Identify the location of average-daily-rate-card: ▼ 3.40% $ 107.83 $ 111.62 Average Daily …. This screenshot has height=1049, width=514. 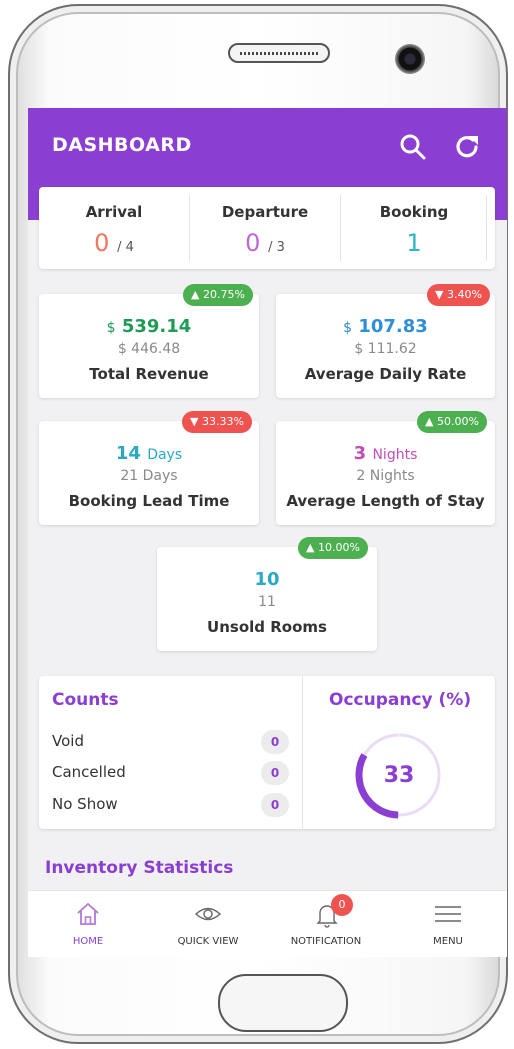
(385, 341).